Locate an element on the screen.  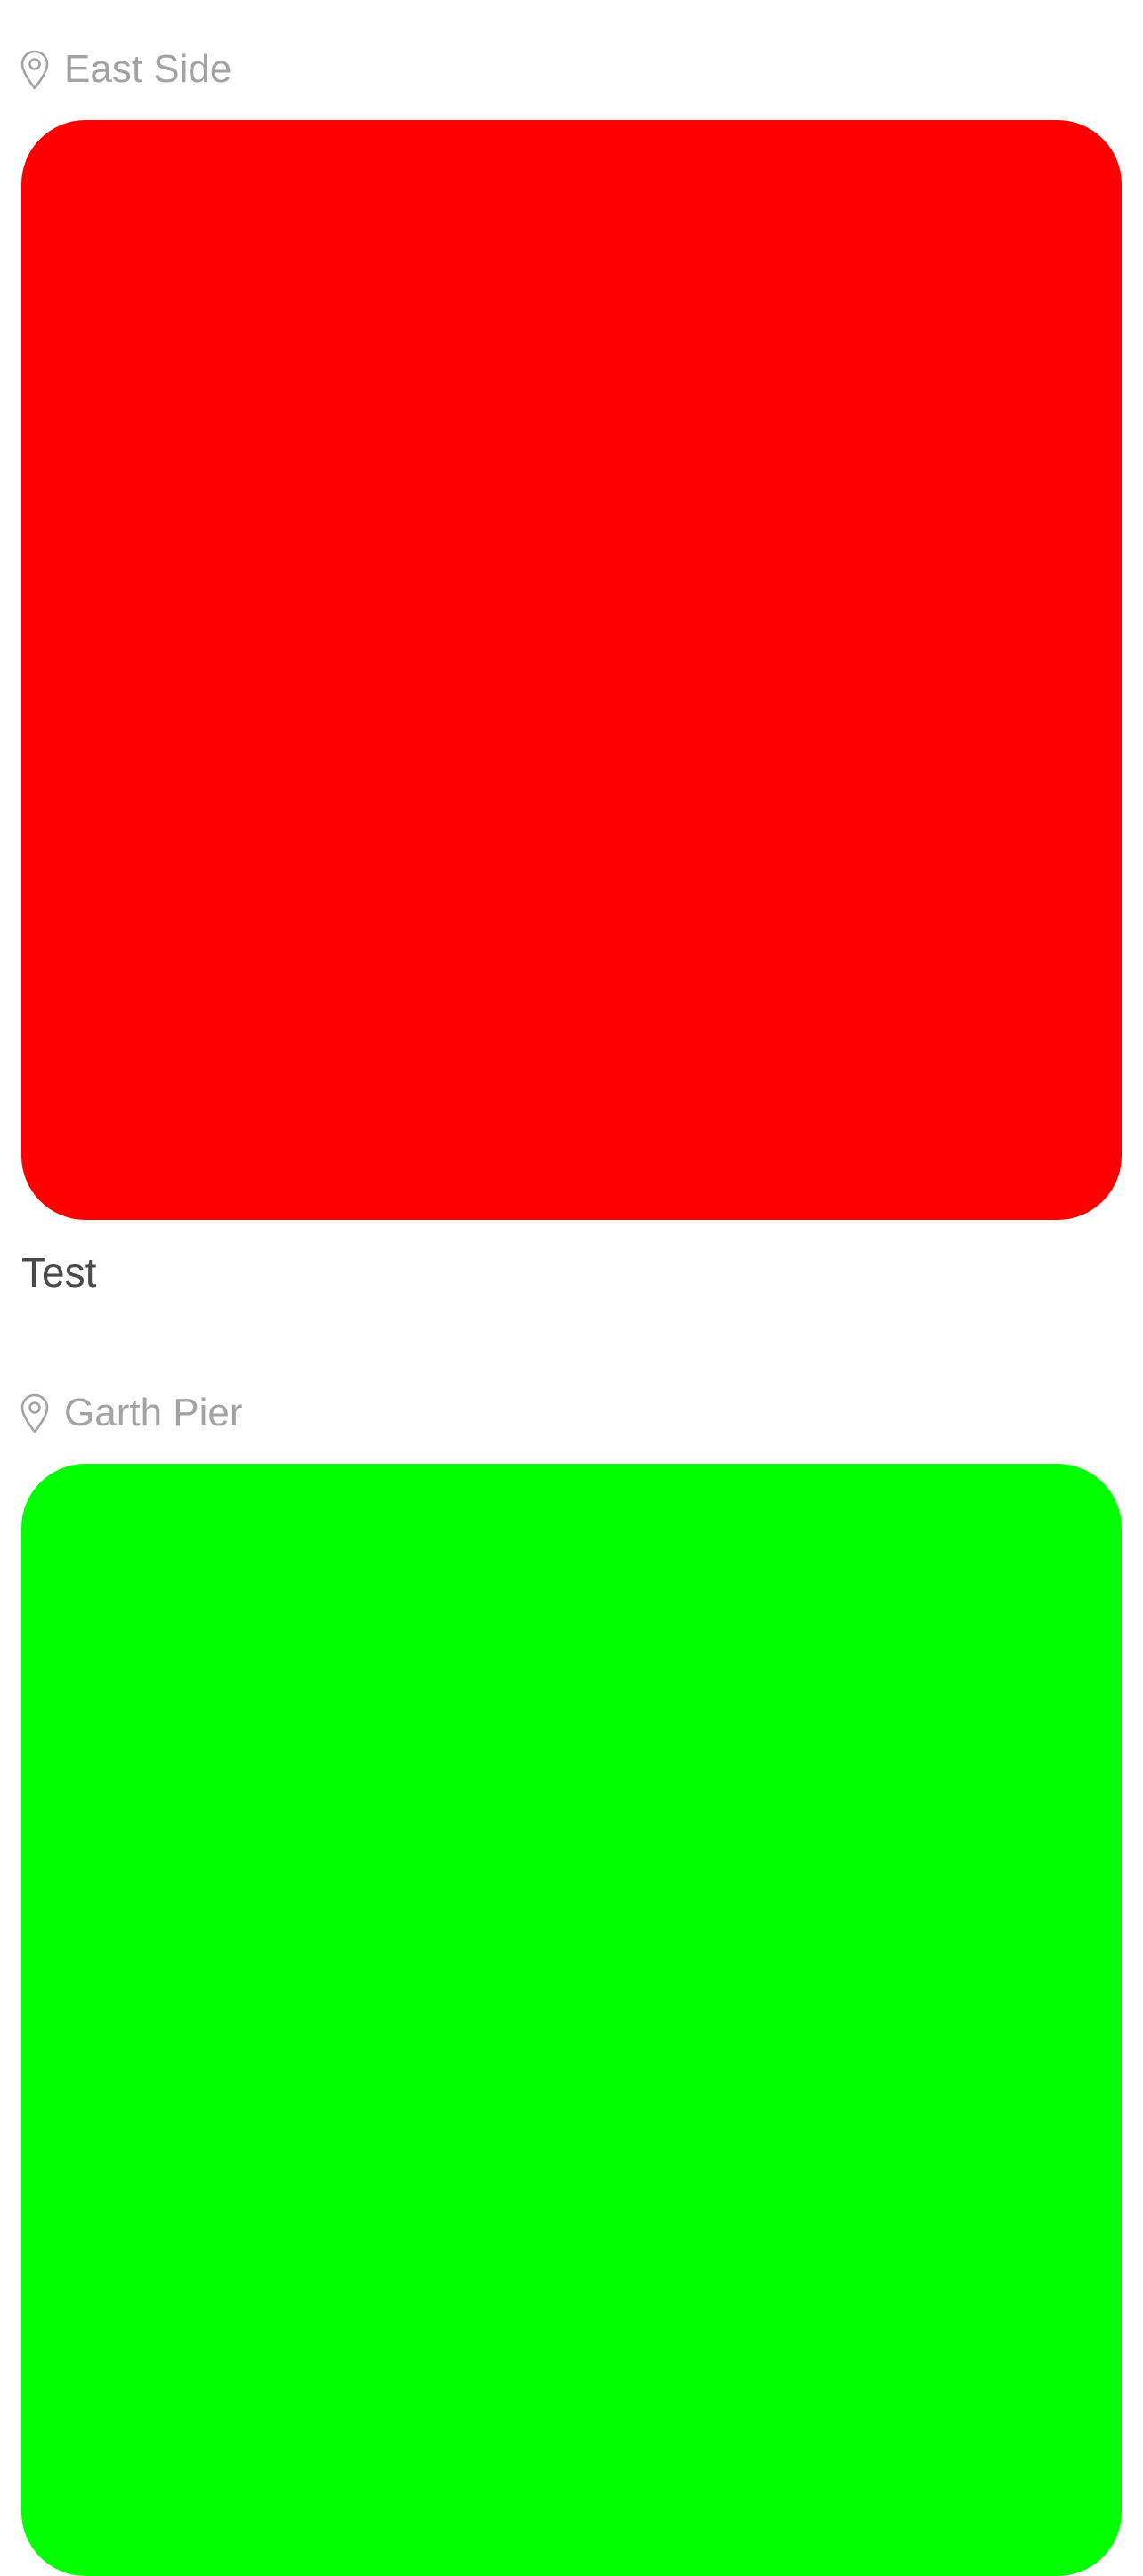
location-label: East Side is located at coordinates (148, 69).